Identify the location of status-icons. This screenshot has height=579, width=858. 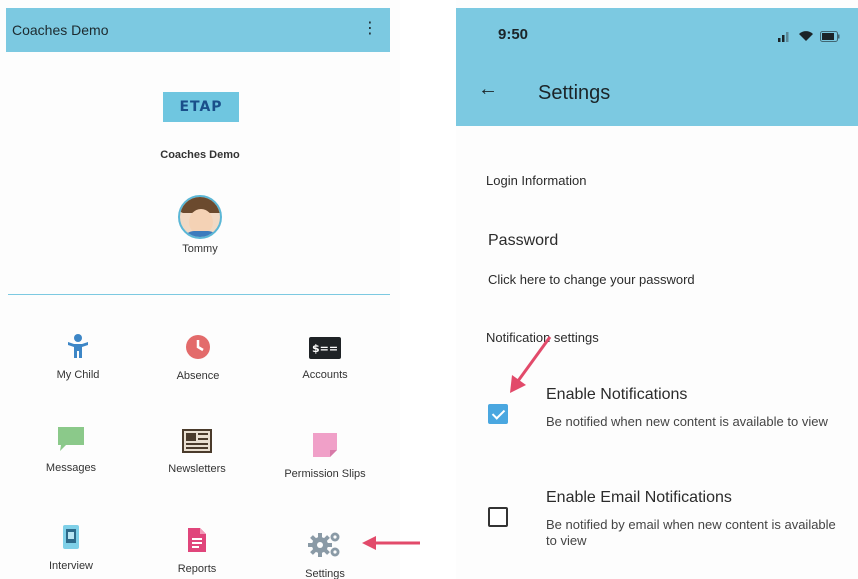
(809, 36).